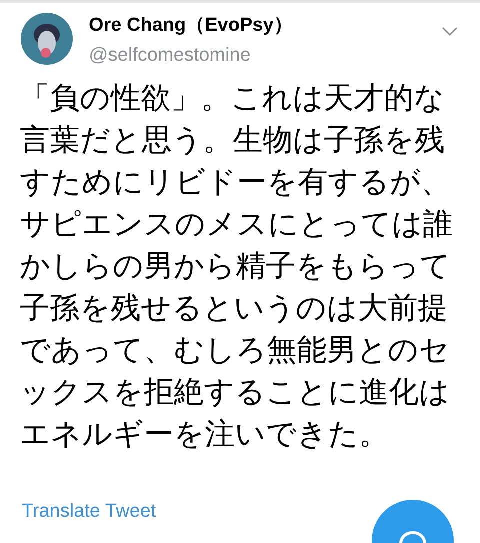 This screenshot has width=480, height=543. Describe the element at coordinates (89, 512) in the screenshot. I see `translate-link: Translate Tweet` at that location.